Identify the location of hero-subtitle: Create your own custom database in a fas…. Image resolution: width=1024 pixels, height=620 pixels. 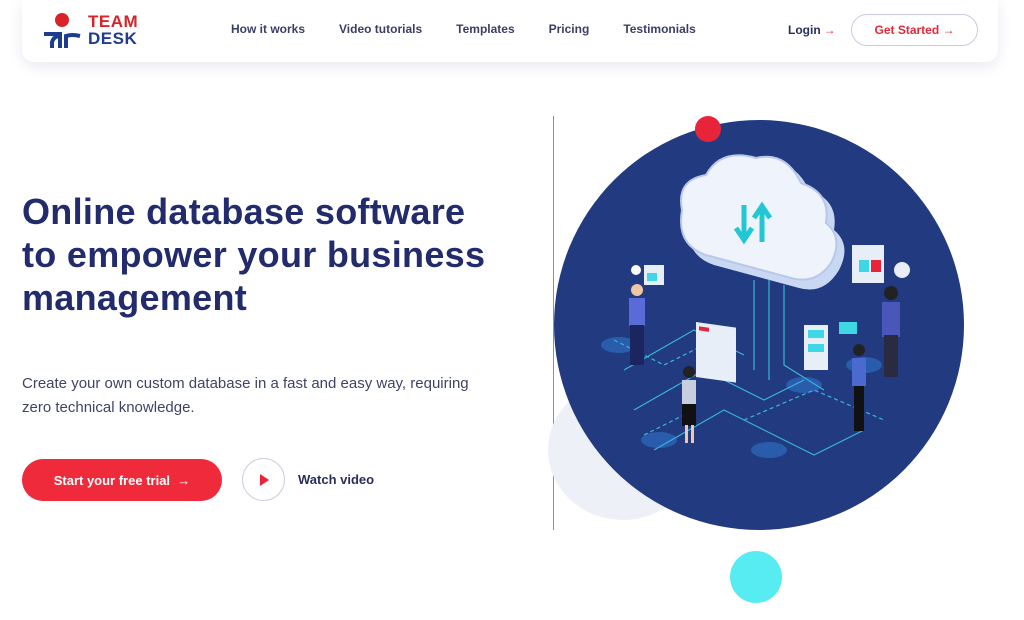
(245, 395).